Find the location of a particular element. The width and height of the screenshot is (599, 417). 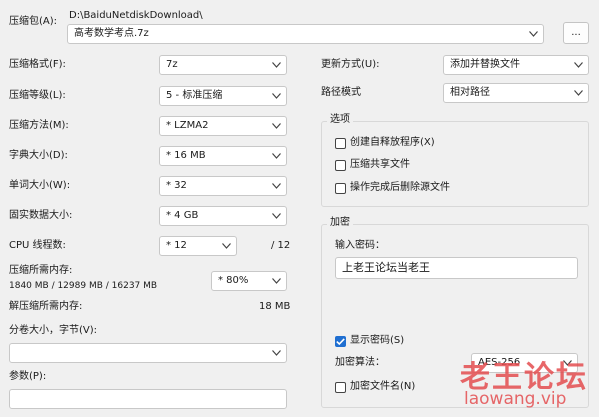

decomp-value: 18 MB is located at coordinates (275, 306).